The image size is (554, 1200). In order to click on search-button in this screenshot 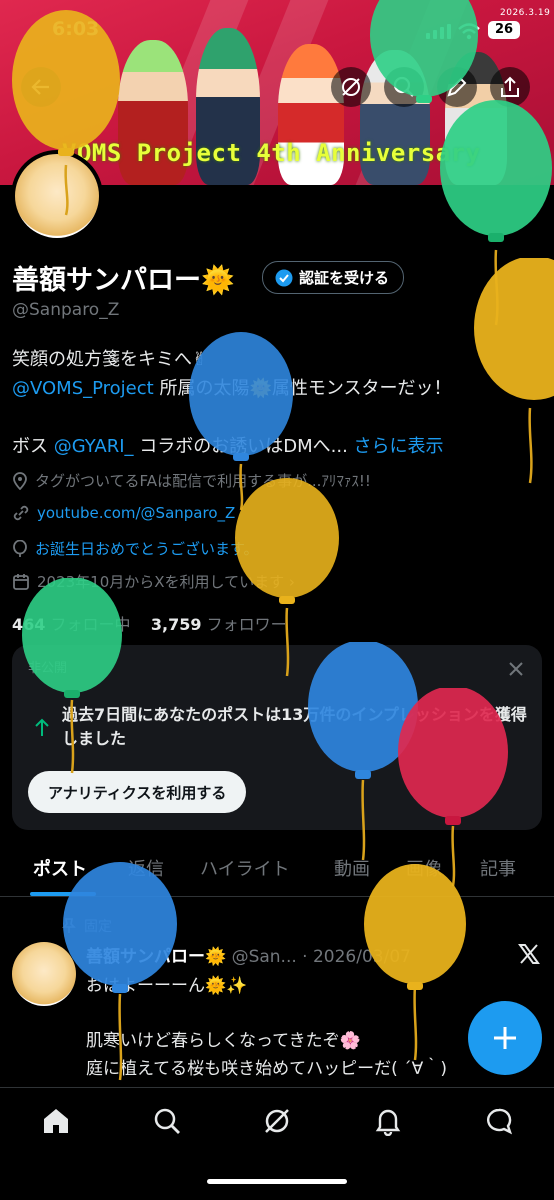, I will do `click(404, 87)`.